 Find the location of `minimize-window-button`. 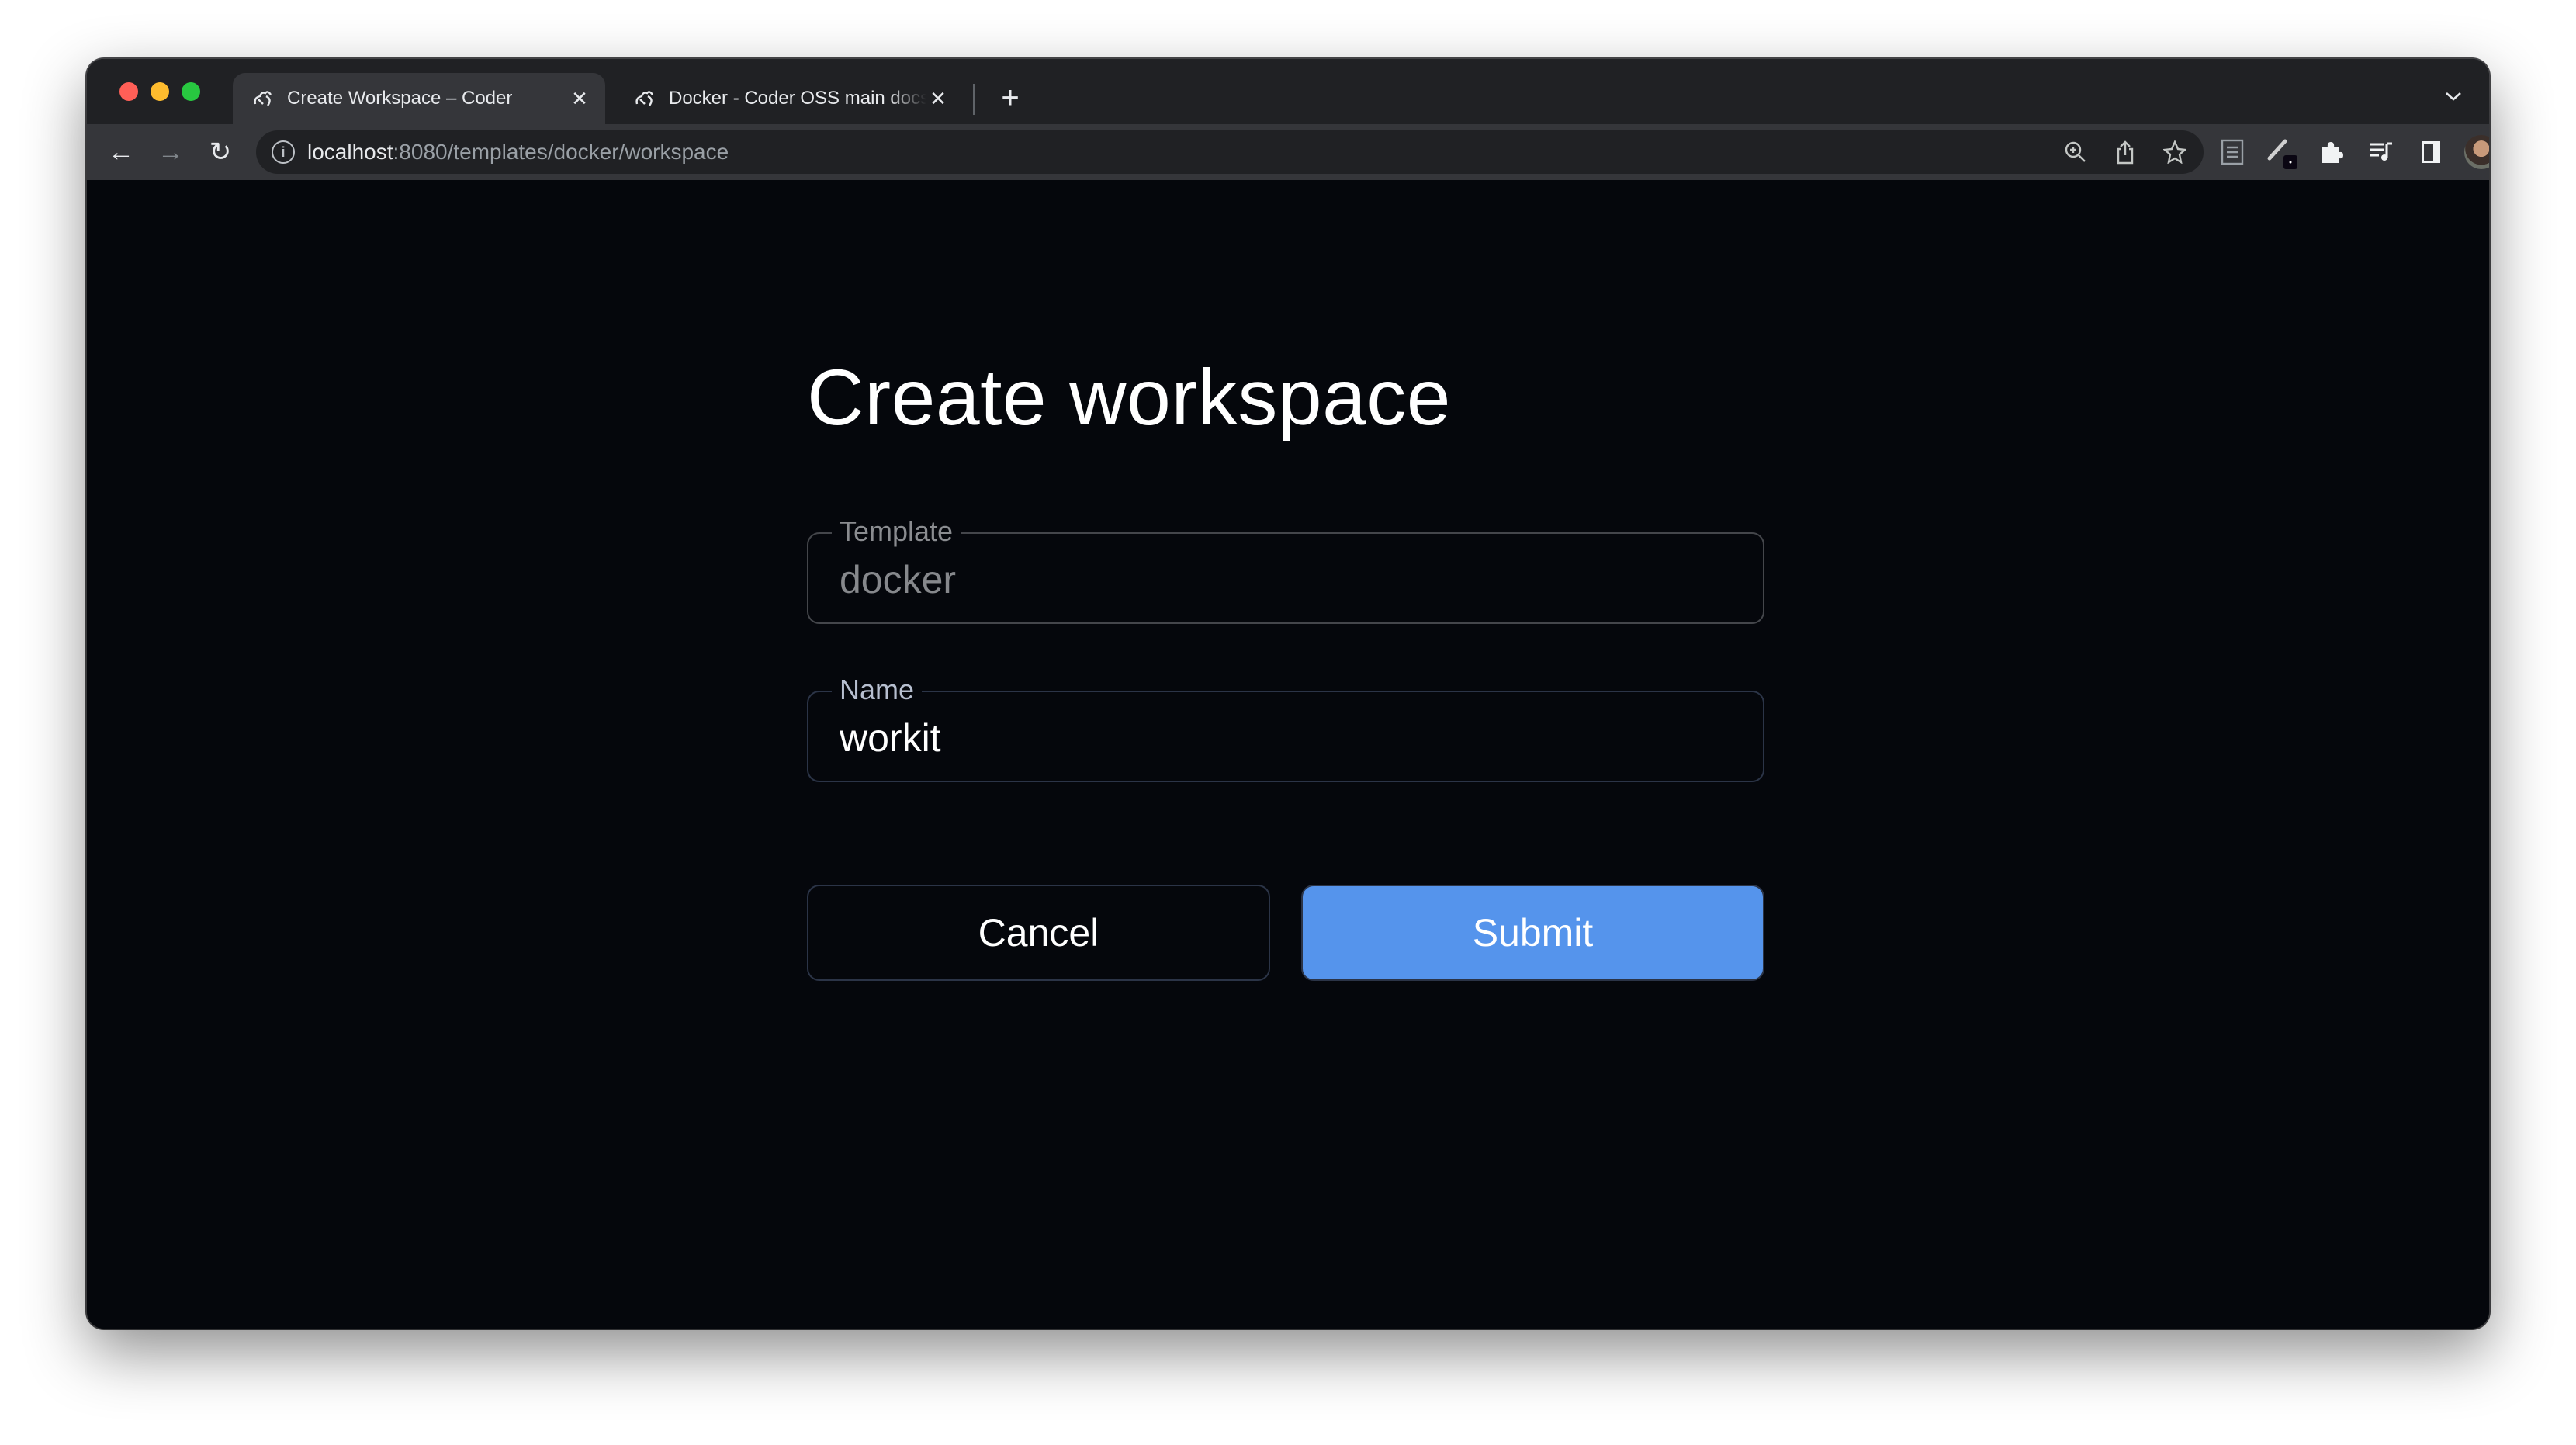

minimize-window-button is located at coordinates (160, 91).